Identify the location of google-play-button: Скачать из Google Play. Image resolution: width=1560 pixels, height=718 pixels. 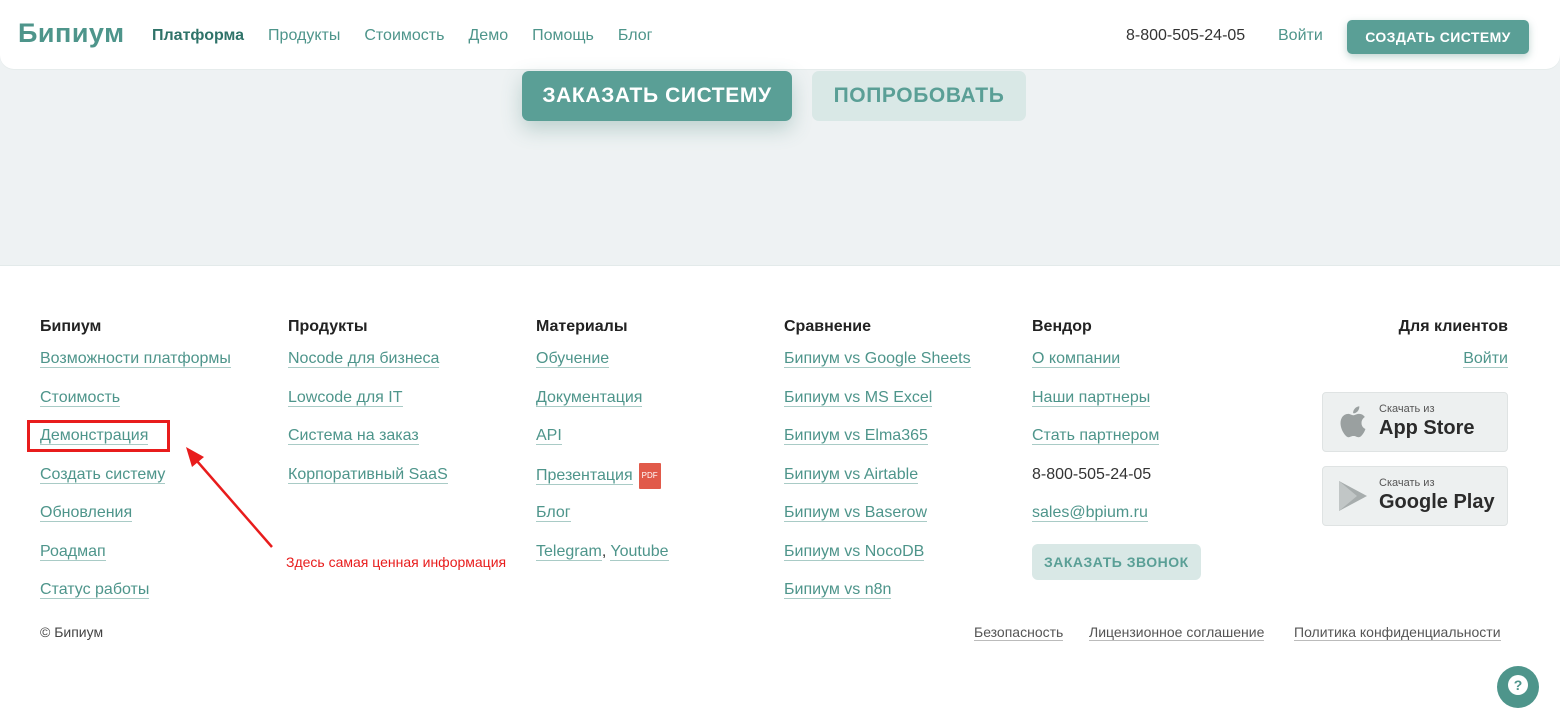
(1415, 496).